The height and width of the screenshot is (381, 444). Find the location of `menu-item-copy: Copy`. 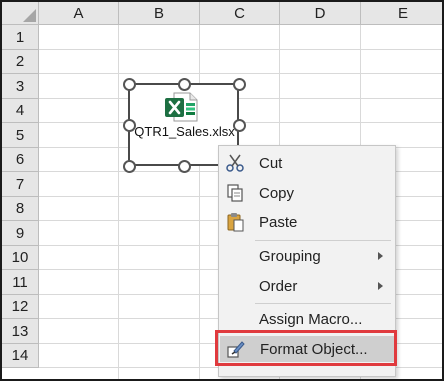

menu-item-copy: Copy is located at coordinates (307, 193).